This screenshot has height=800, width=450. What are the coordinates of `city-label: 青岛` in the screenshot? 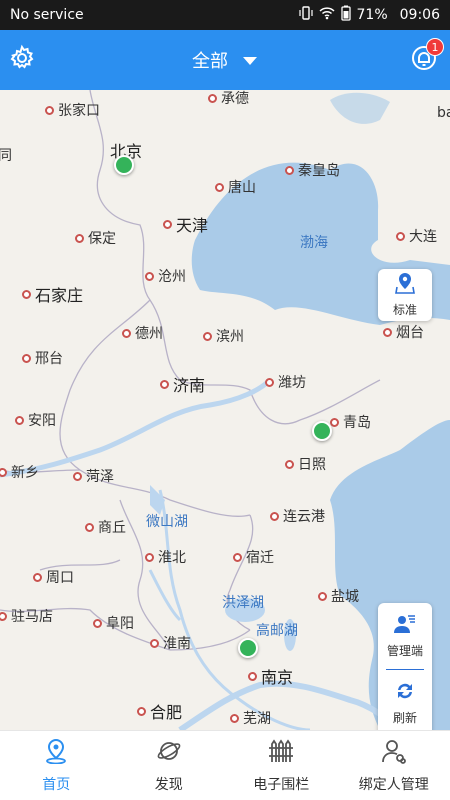 It's located at (350, 422).